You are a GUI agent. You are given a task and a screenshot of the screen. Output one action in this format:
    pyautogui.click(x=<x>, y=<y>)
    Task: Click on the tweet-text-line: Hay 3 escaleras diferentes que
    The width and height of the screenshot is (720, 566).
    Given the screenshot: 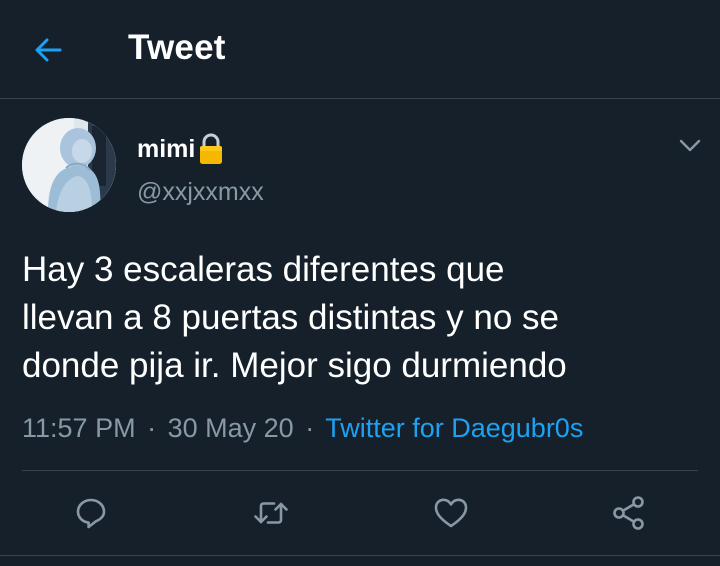 What is the action you would take?
    pyautogui.click(x=263, y=269)
    